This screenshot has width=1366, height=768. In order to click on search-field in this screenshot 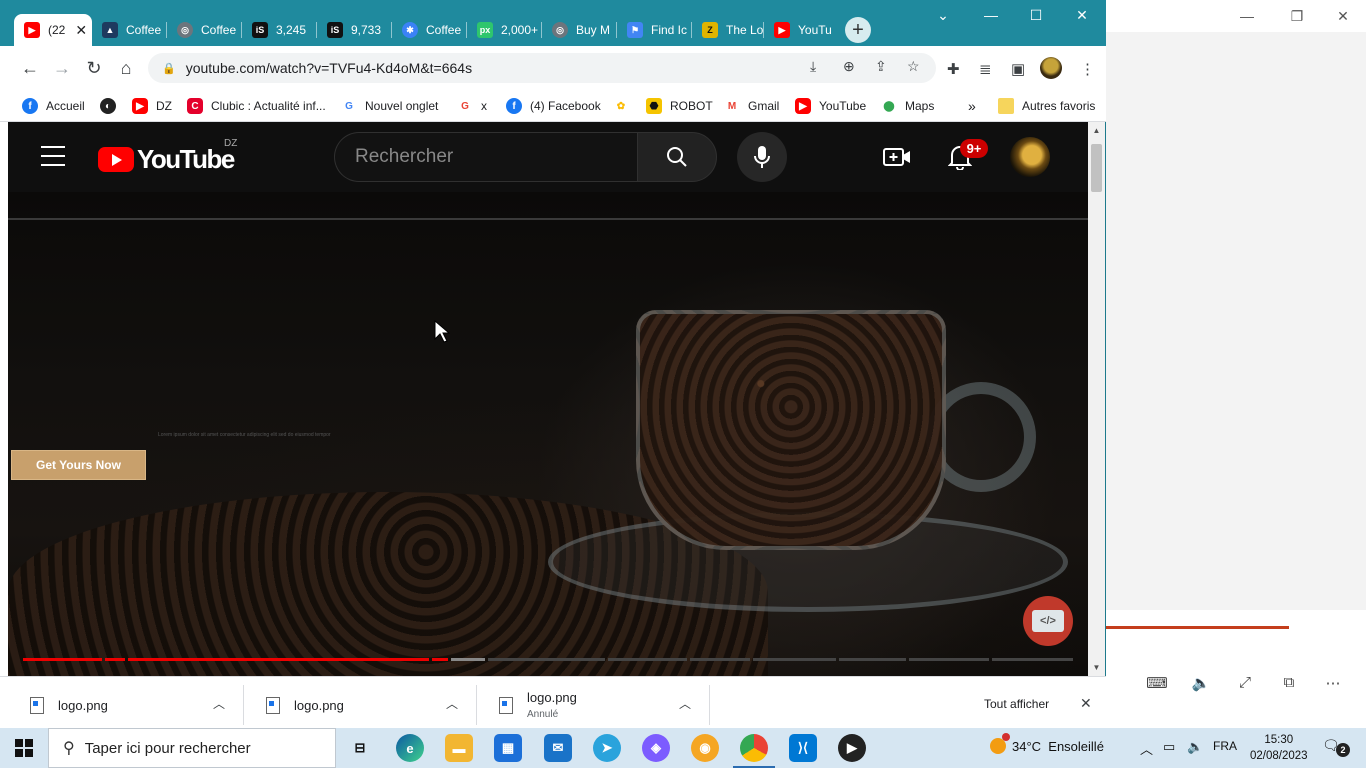, I will do `click(486, 157)`.